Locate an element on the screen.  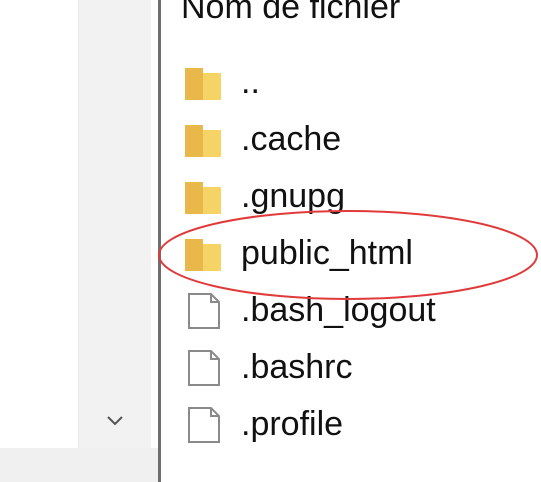
file-name: .. is located at coordinates (250, 82).